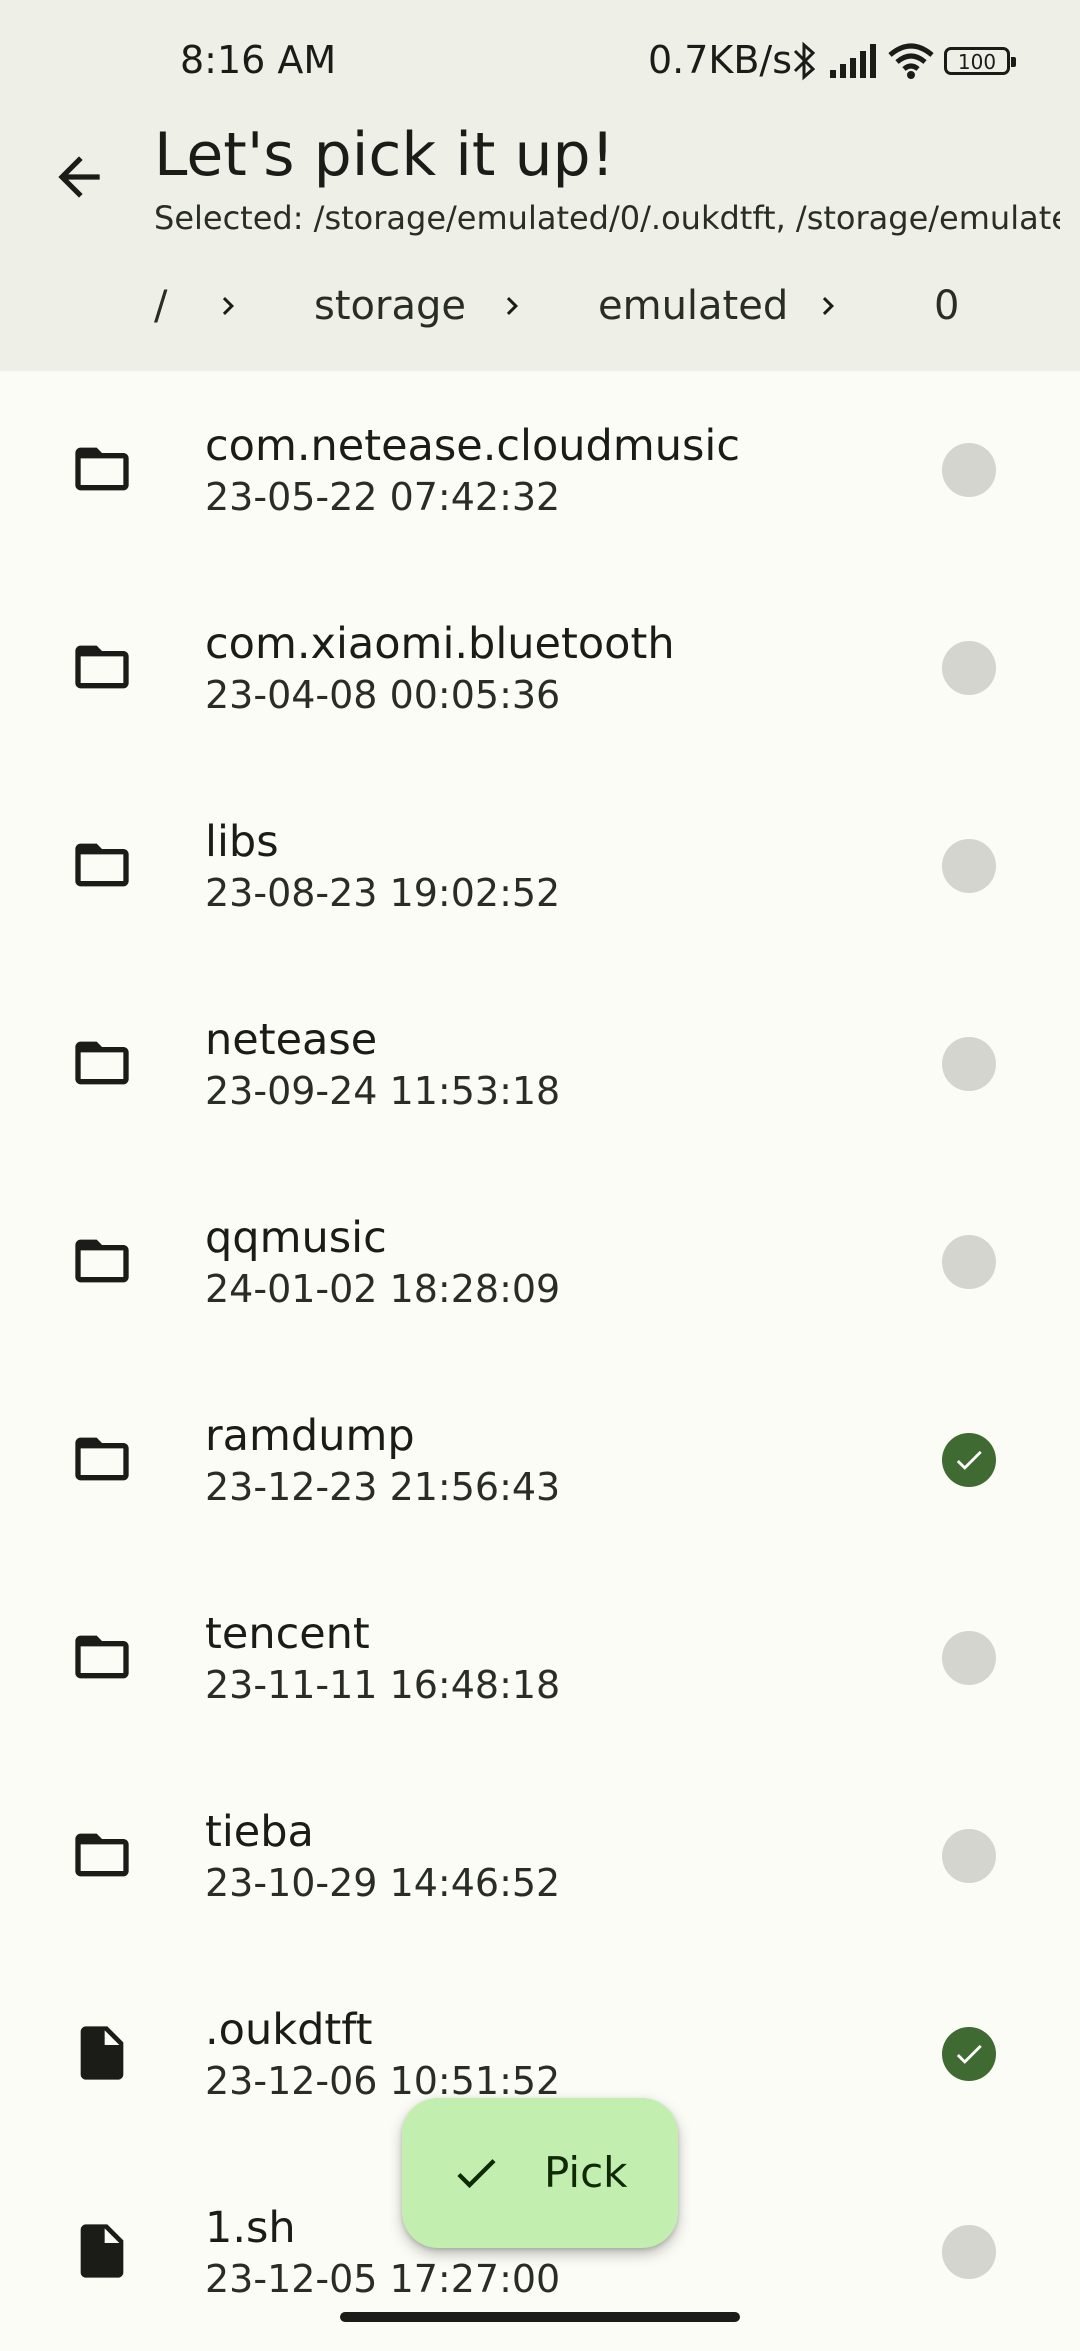 The image size is (1080, 2351). What do you see at coordinates (540, 1262) in the screenshot?
I see `folder-row: qqmusic 24-01-02 18:28:09` at bounding box center [540, 1262].